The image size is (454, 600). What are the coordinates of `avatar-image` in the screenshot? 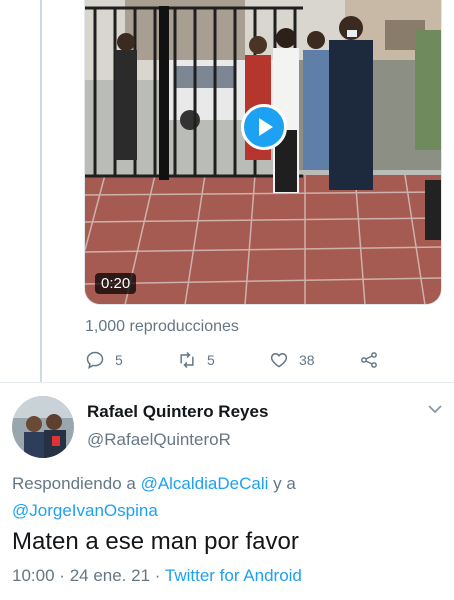 It's located at (43, 427).